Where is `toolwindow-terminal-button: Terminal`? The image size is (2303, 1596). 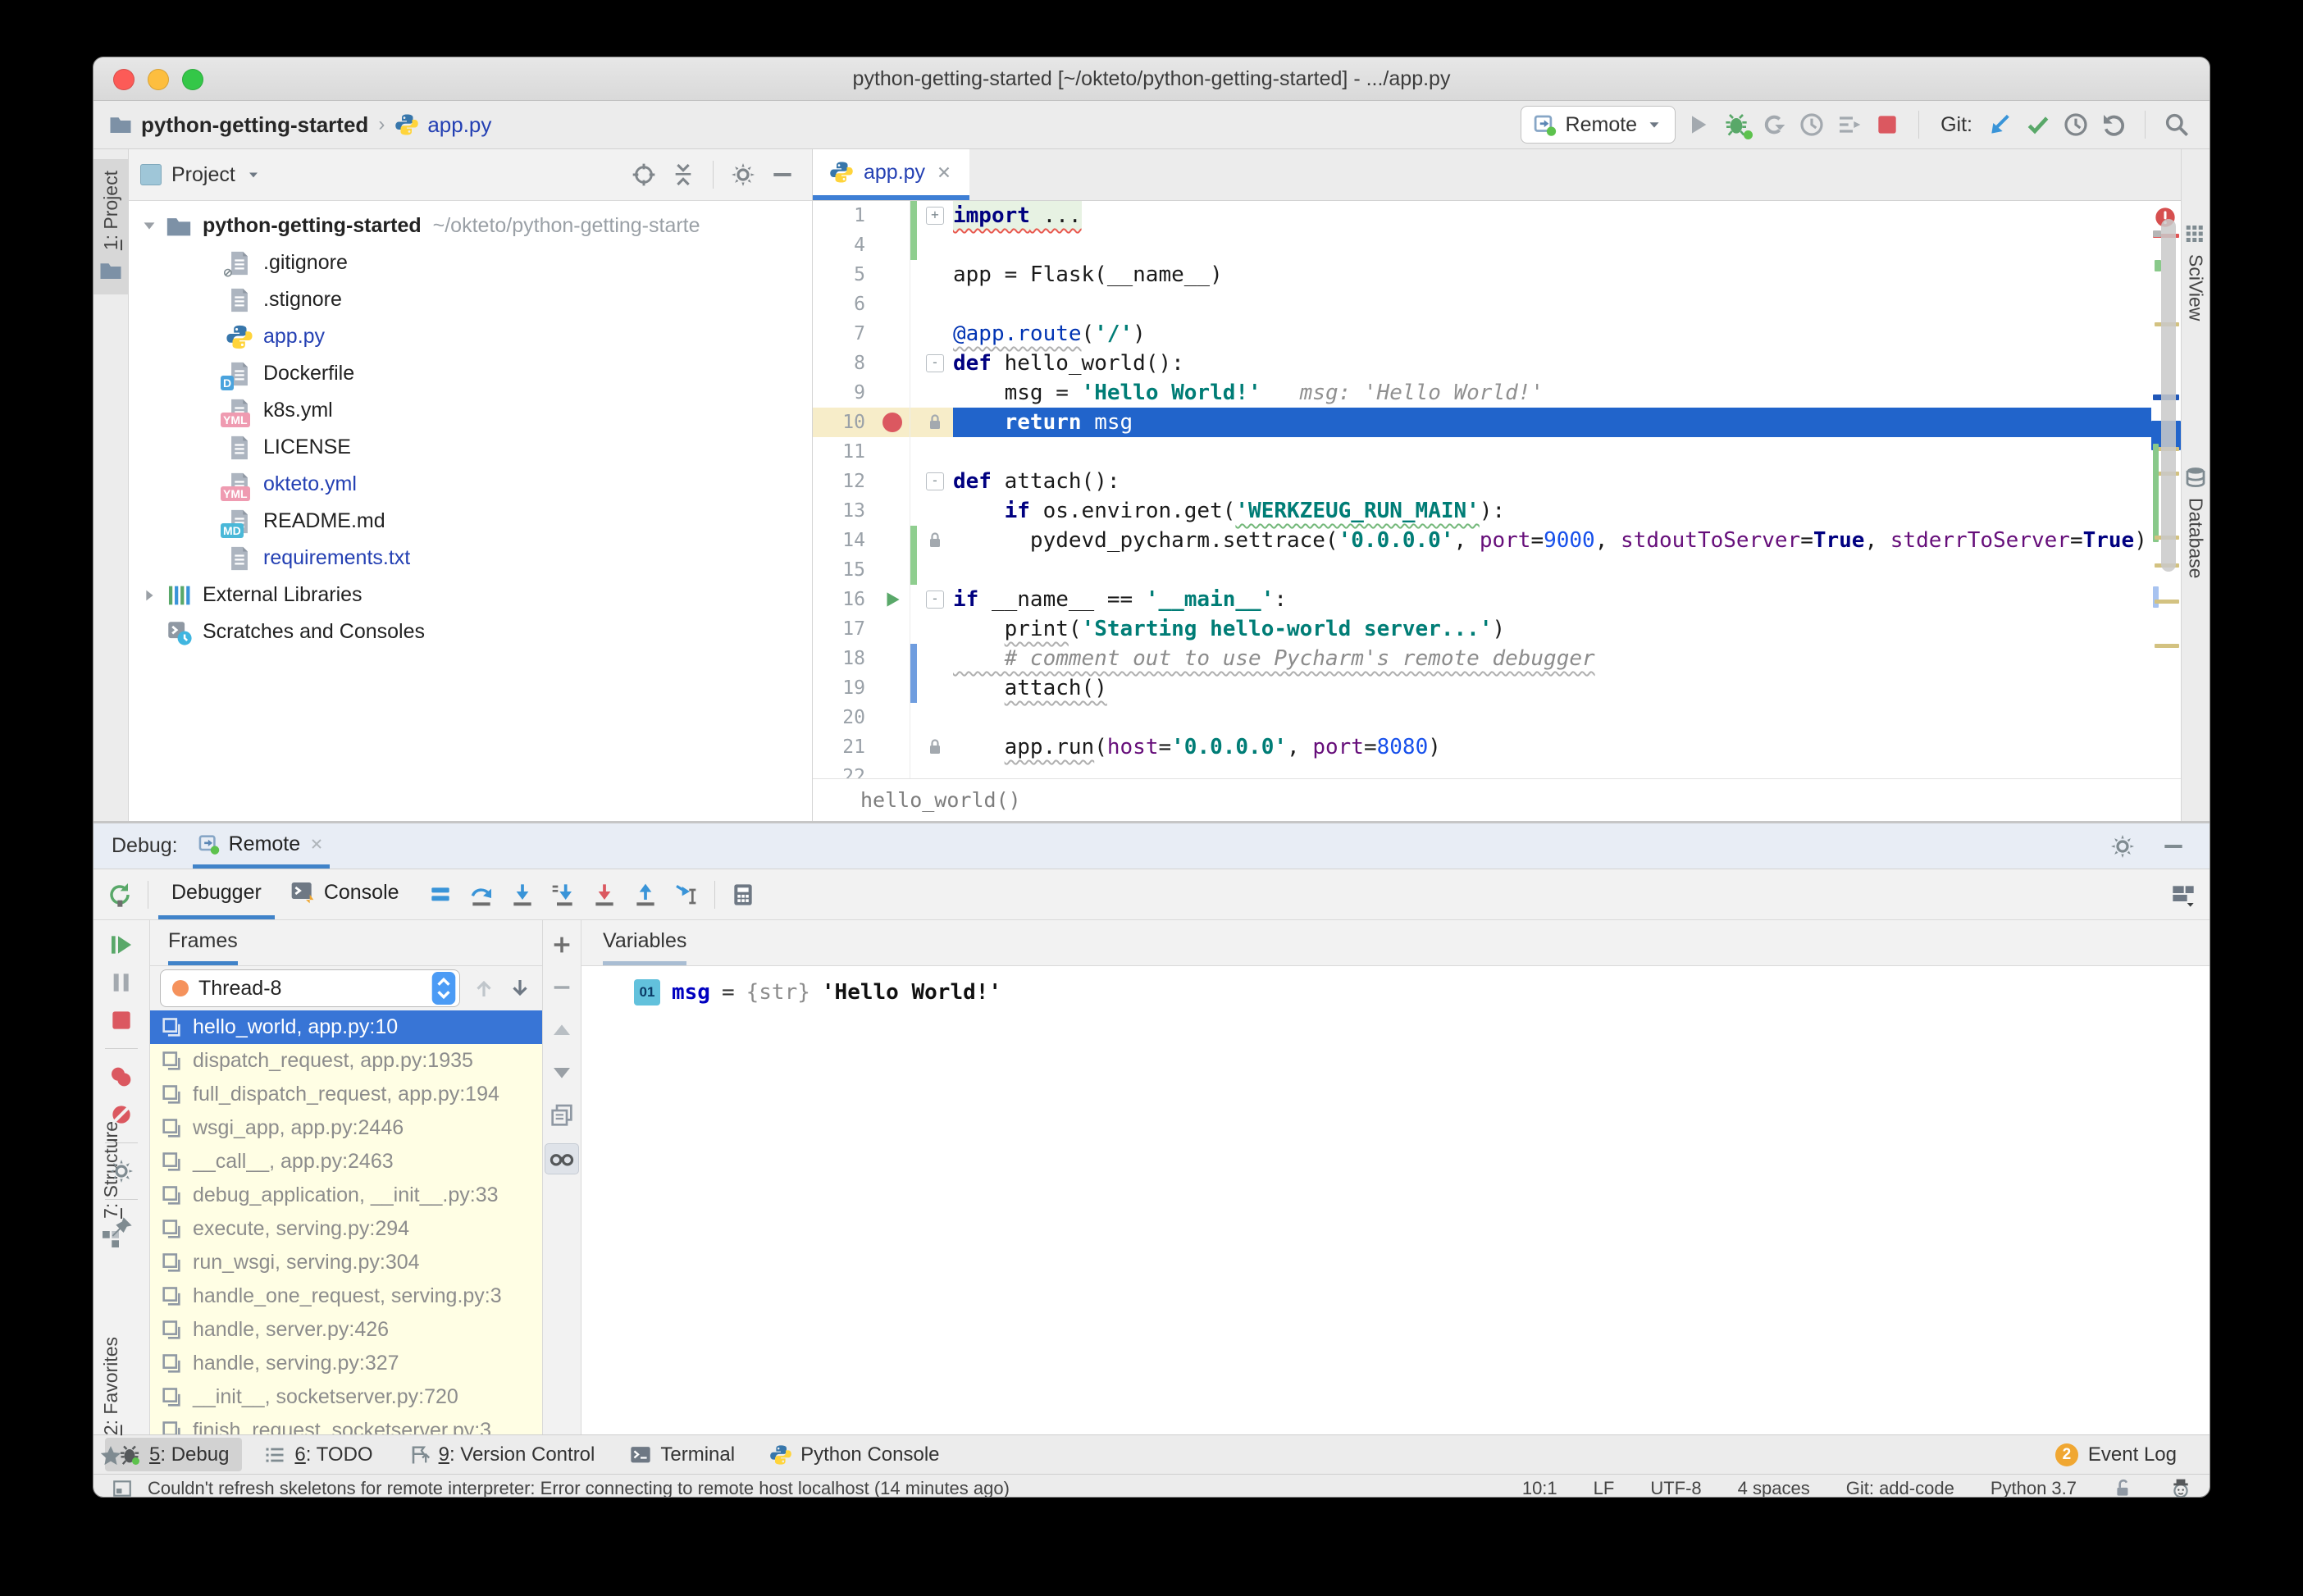
toolwindow-terminal-button: Terminal is located at coordinates (682, 1454).